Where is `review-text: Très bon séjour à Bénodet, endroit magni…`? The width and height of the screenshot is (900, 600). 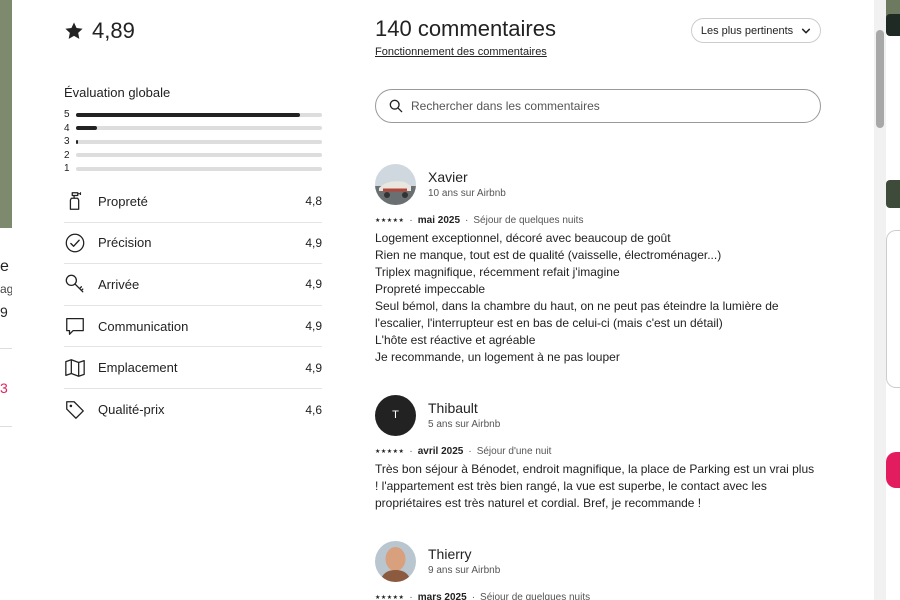
review-text: Très bon séjour à Bénodet, endroit magni… is located at coordinates (598, 486).